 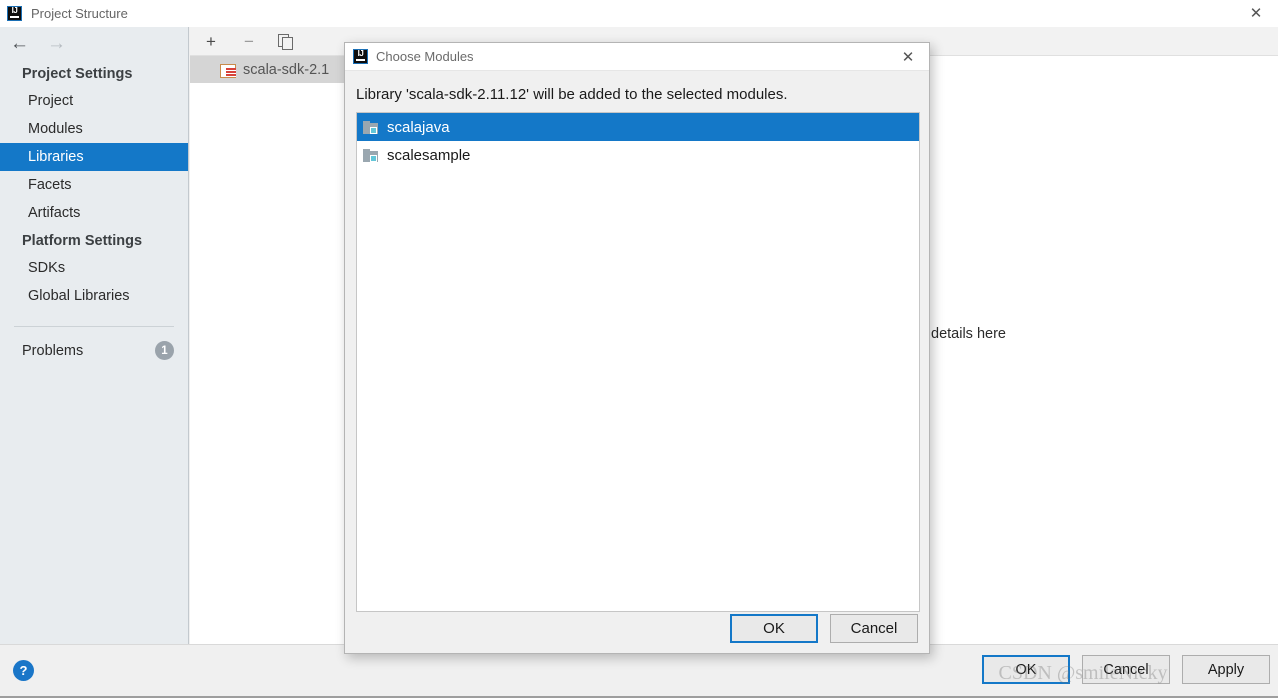 What do you see at coordinates (874, 628) in the screenshot?
I see `dialog-cancel-button: Cancel` at bounding box center [874, 628].